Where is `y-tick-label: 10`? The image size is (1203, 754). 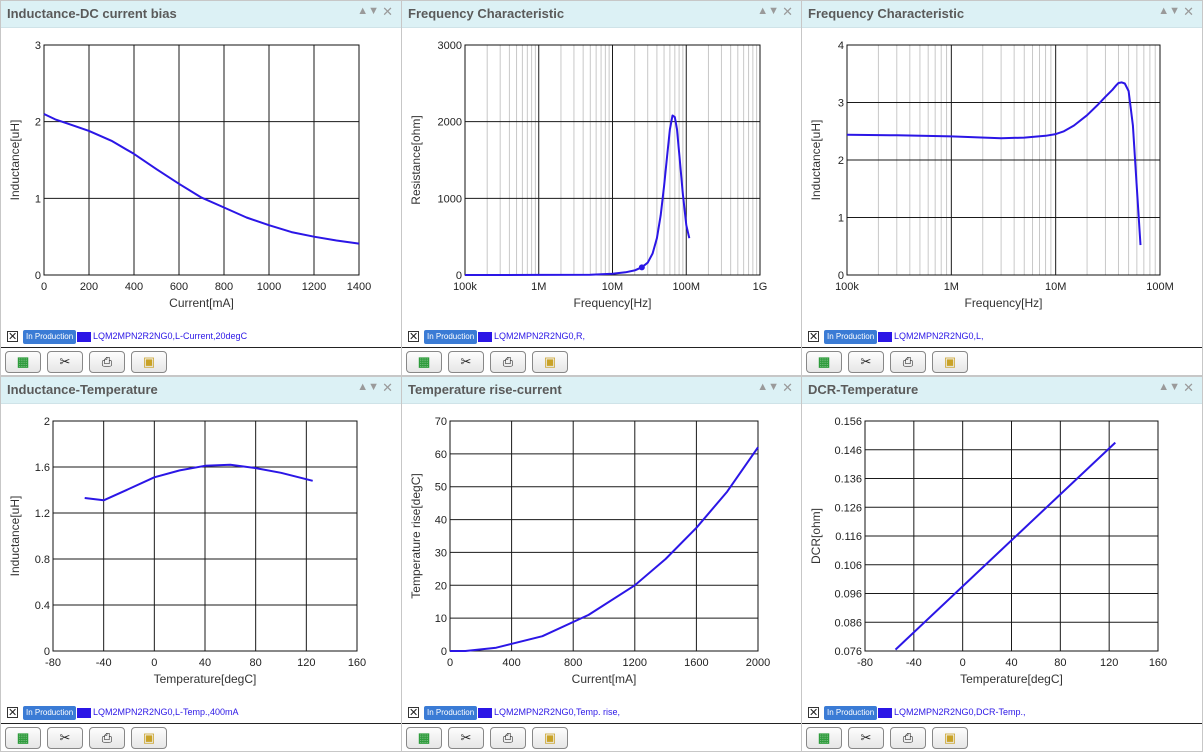 y-tick-label: 10 is located at coordinates (441, 619).